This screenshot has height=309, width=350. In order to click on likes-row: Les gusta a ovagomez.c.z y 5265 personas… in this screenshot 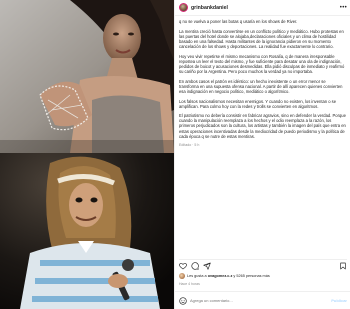, I will do `click(263, 276)`.